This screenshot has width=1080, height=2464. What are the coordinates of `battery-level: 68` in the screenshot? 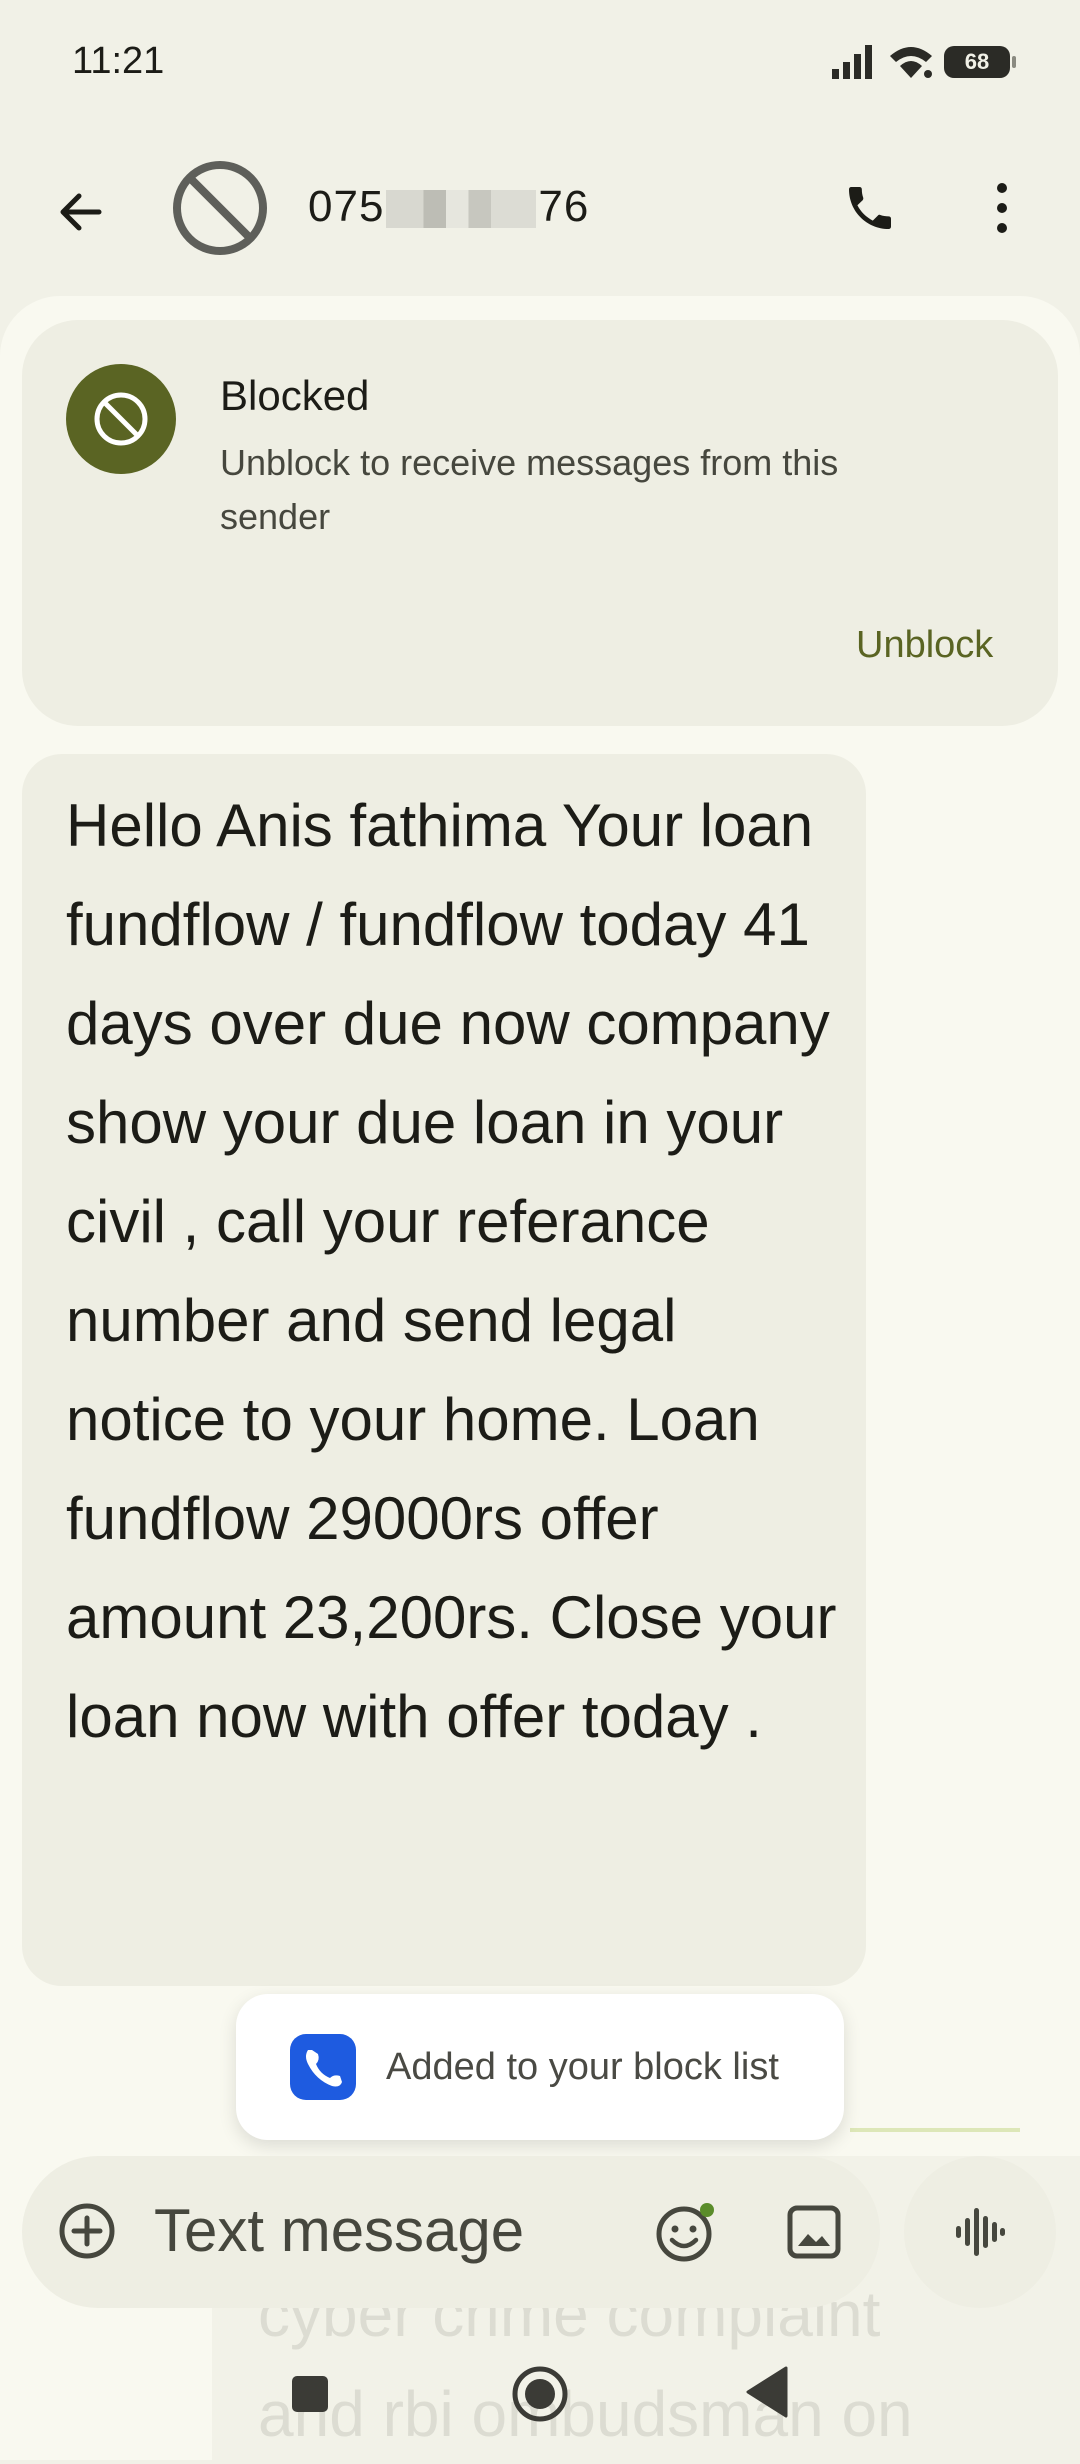 It's located at (977, 61).